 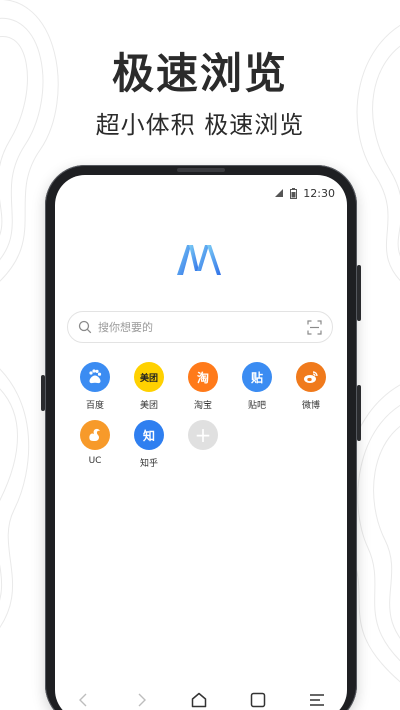 What do you see at coordinates (311, 377) in the screenshot?
I see `weibo-icon` at bounding box center [311, 377].